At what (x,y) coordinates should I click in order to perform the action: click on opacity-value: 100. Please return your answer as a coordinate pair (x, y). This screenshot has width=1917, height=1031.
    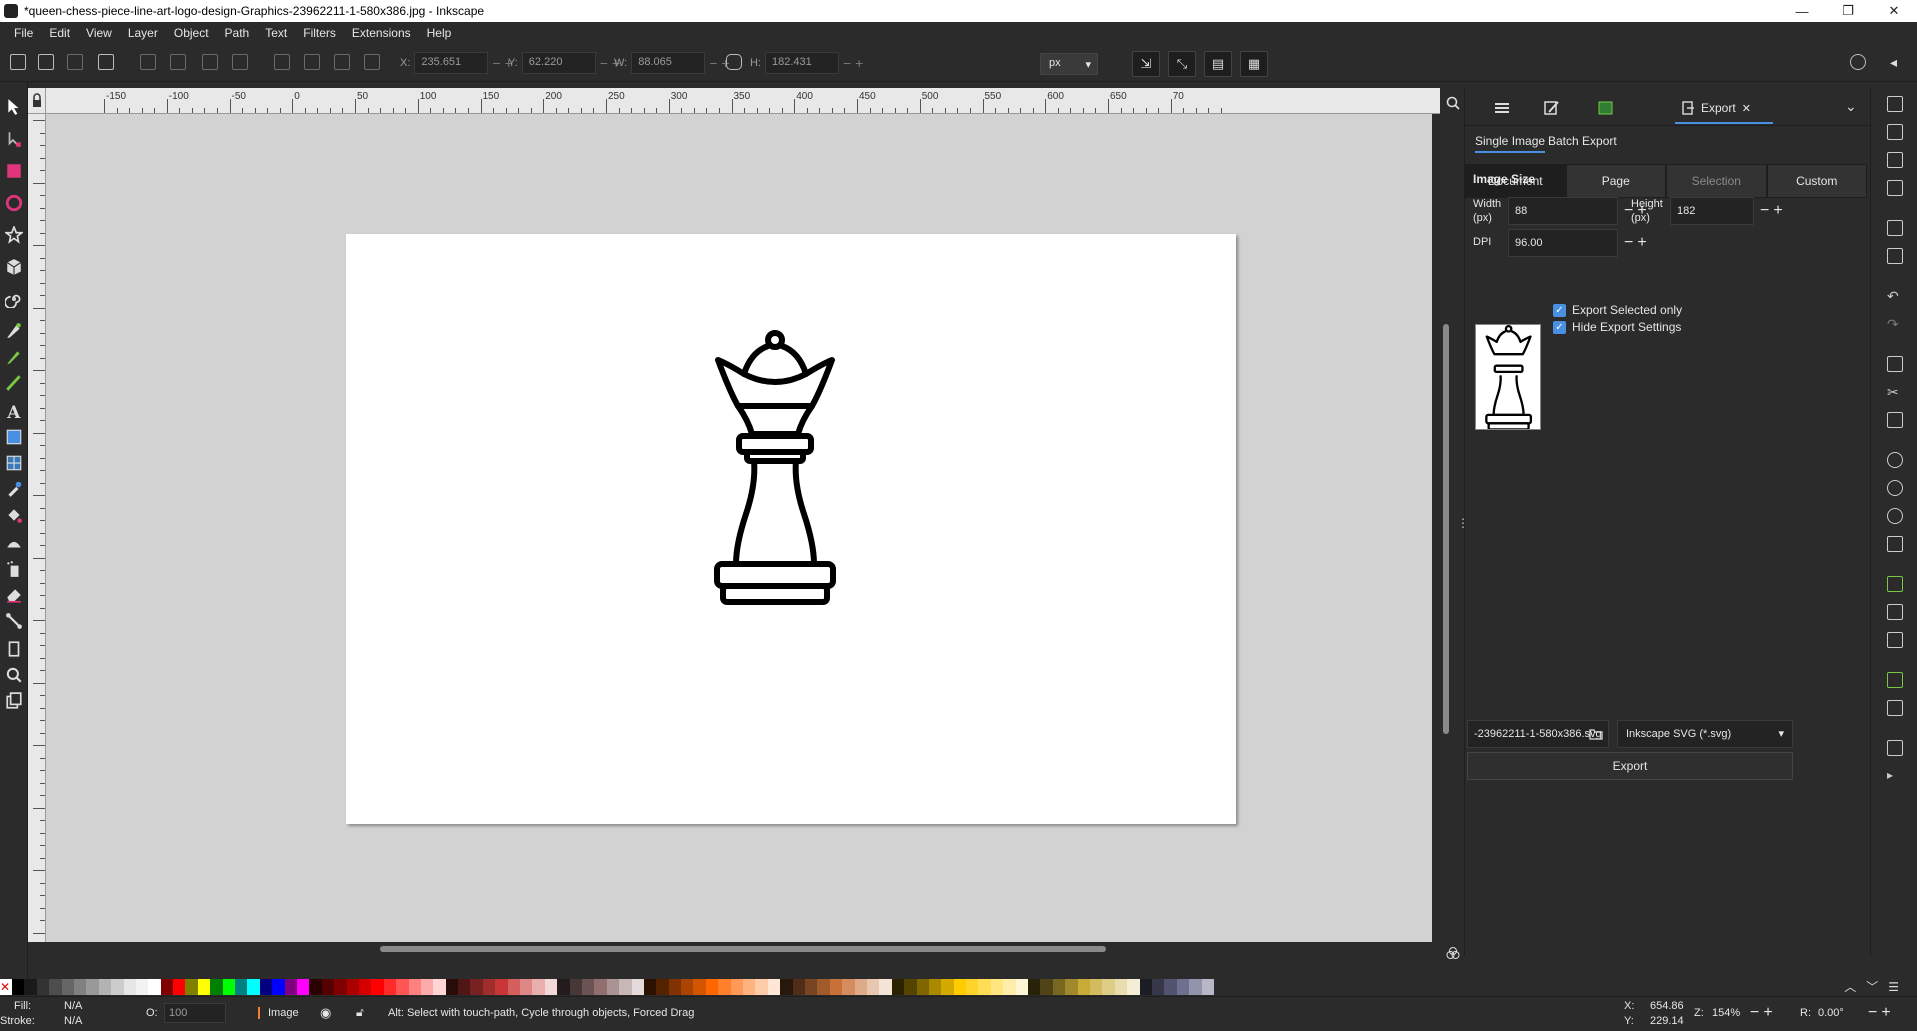
    Looking at the image, I should click on (195, 1013).